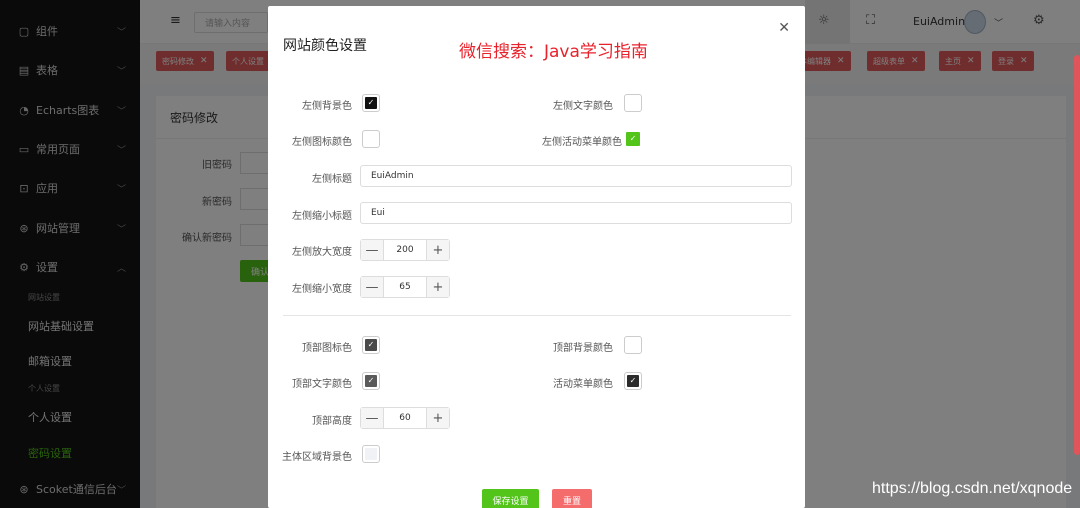  I want to click on stepper-value: 200, so click(405, 250).